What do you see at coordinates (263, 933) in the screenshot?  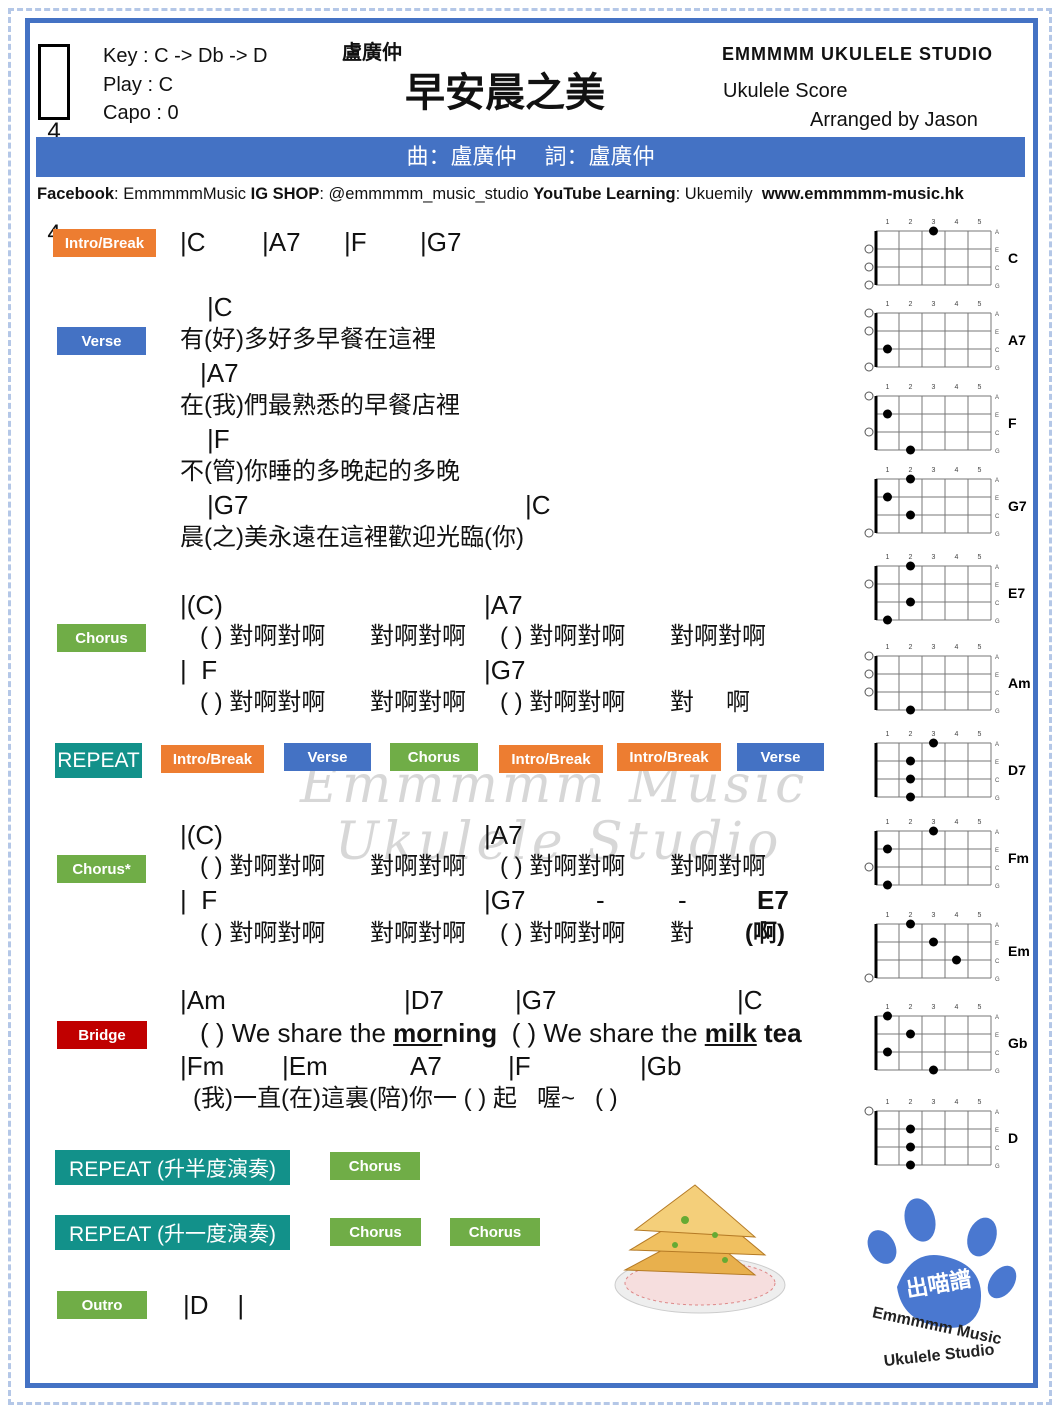 I see `lyric: ( ) 對啊對啊` at bounding box center [263, 933].